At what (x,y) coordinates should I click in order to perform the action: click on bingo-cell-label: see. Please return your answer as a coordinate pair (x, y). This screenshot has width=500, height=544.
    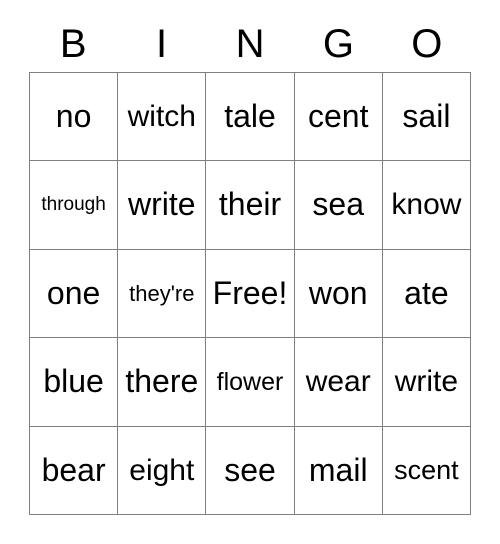
    Looking at the image, I should click on (250, 469).